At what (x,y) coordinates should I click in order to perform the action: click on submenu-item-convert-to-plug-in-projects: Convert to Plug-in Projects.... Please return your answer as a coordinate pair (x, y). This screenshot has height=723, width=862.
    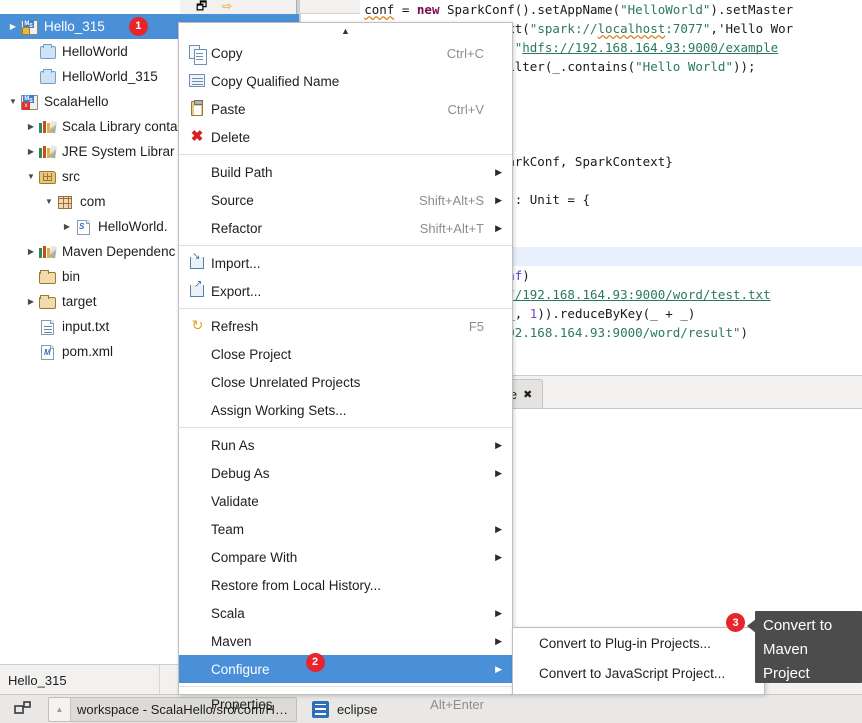
    Looking at the image, I should click on (638, 643).